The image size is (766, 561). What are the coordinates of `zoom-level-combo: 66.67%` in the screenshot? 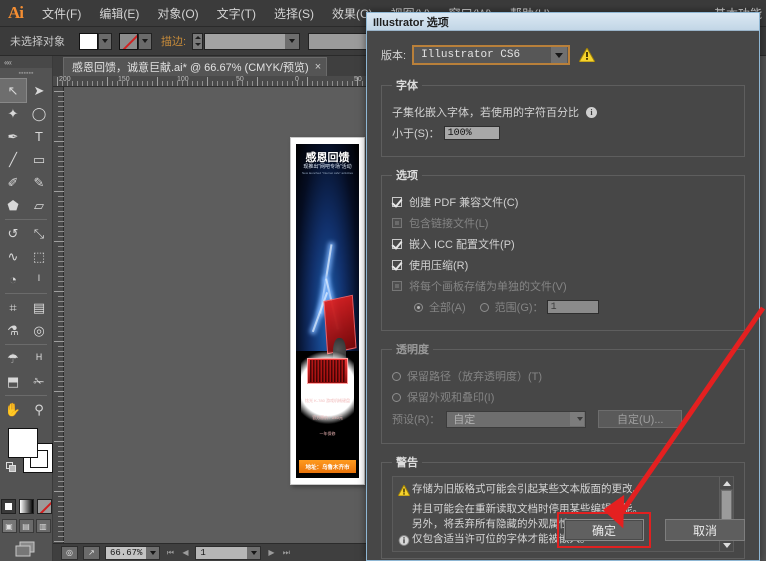 It's located at (133, 552).